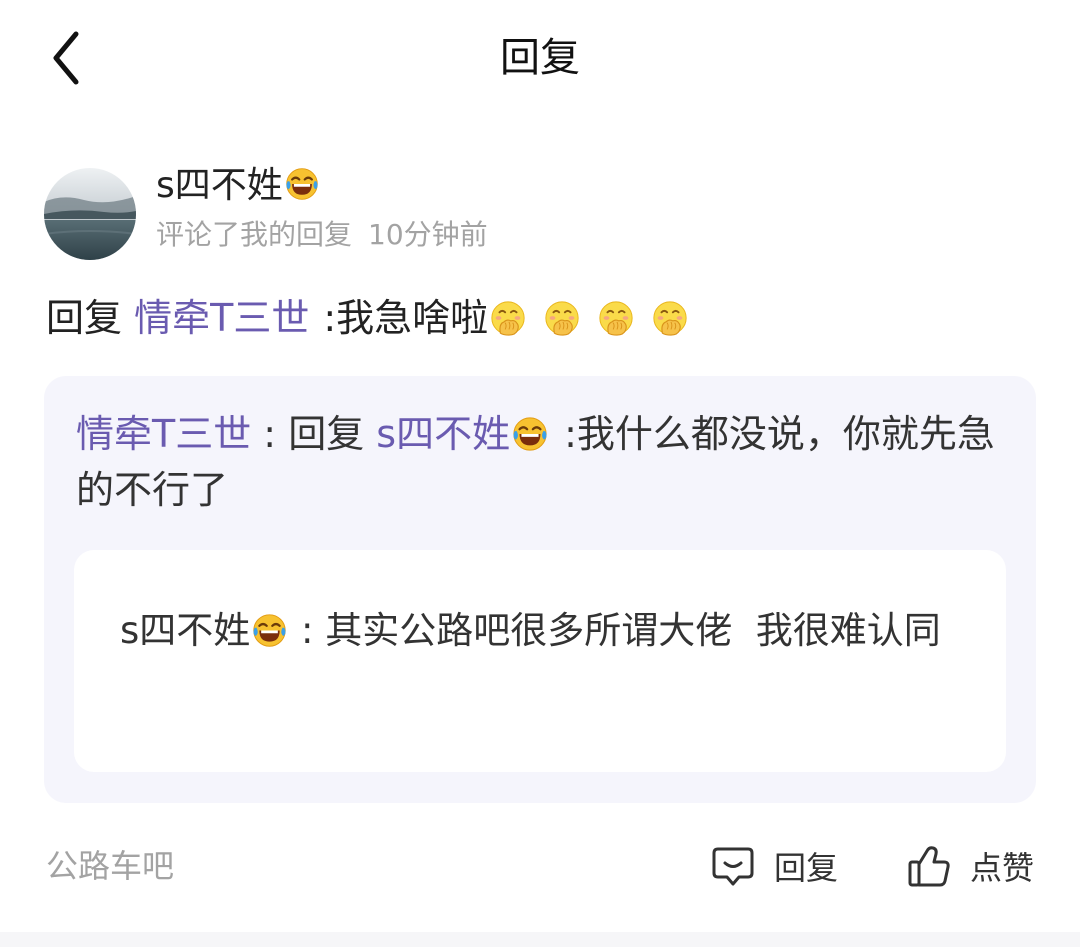  I want to click on like-label: 点赞, so click(1002, 868).